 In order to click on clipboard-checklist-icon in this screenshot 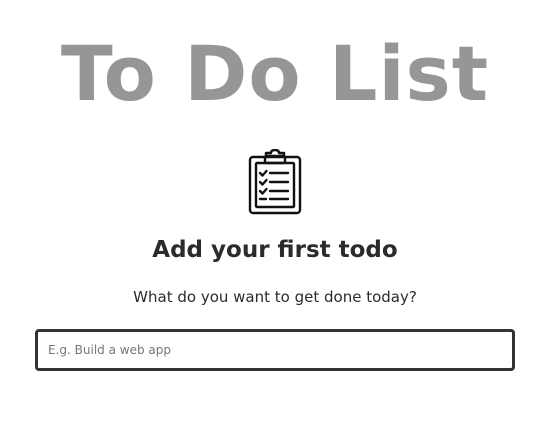, I will do `click(275, 182)`.